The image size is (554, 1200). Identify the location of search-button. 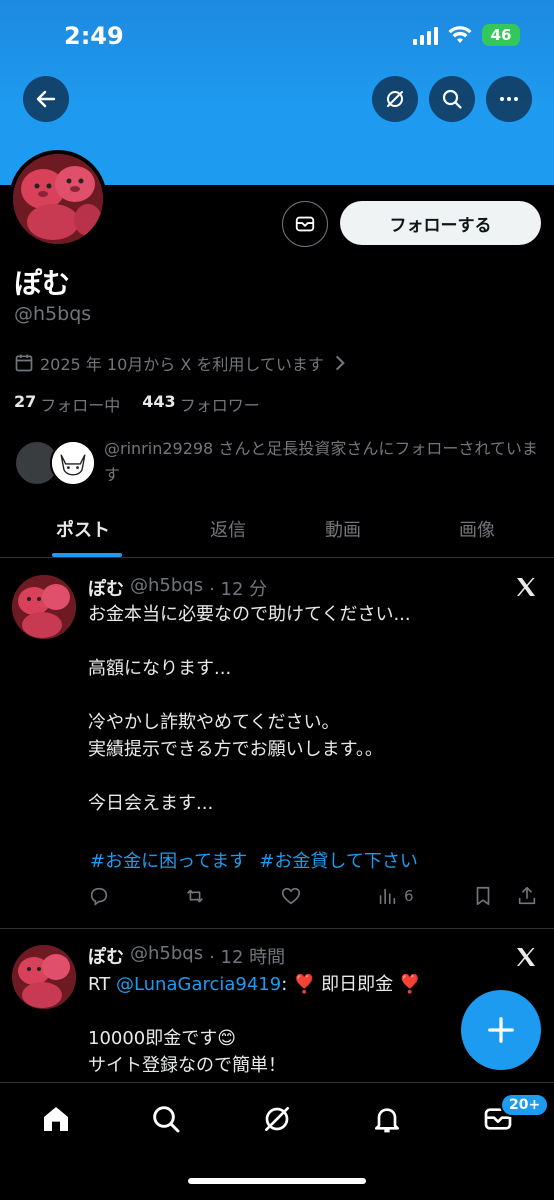
(452, 99).